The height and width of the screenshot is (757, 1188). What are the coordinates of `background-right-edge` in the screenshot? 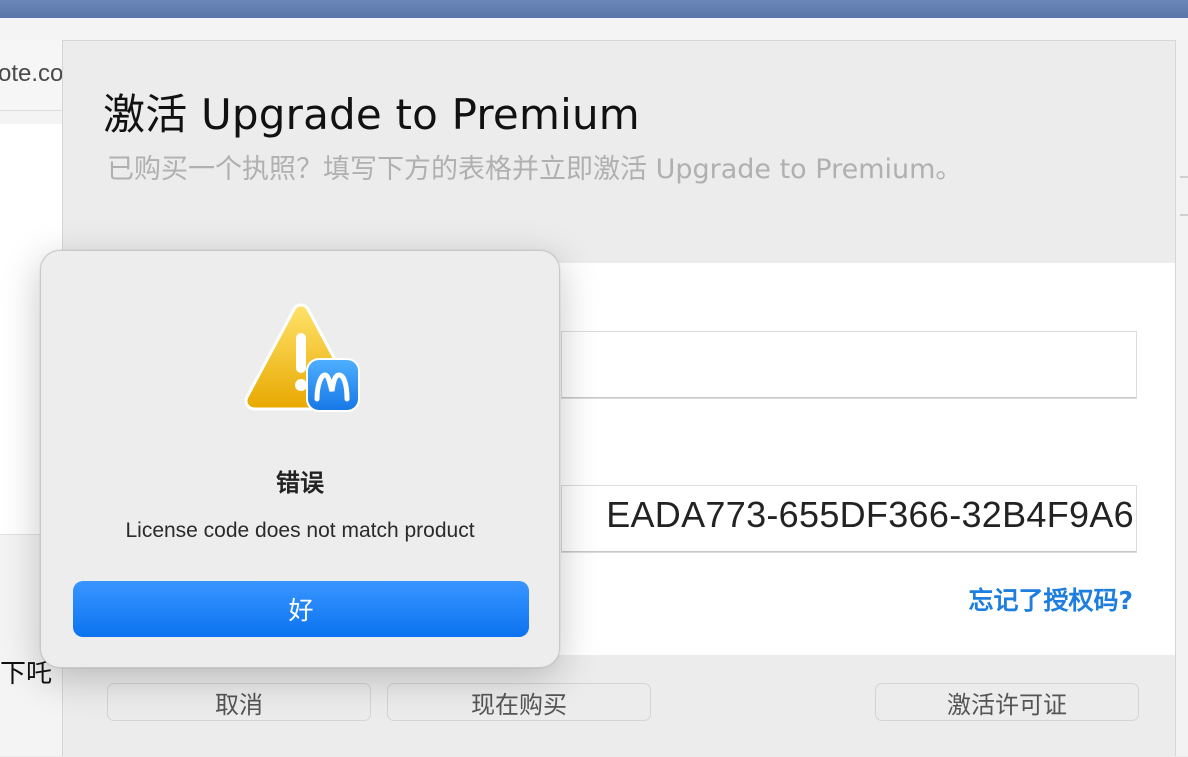 It's located at (1182, 398).